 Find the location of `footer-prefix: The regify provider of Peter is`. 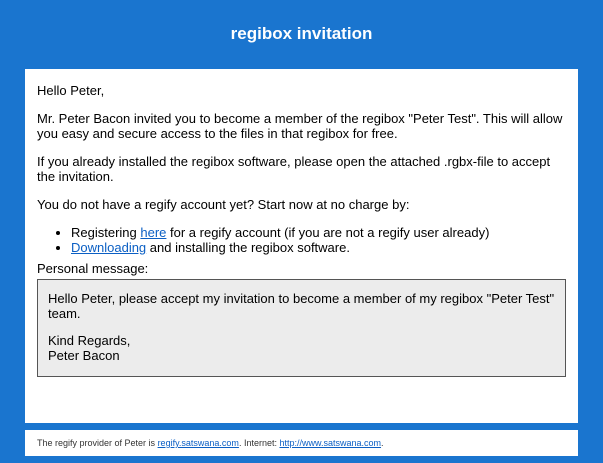

footer-prefix: The regify provider of Peter is is located at coordinates (97, 443).